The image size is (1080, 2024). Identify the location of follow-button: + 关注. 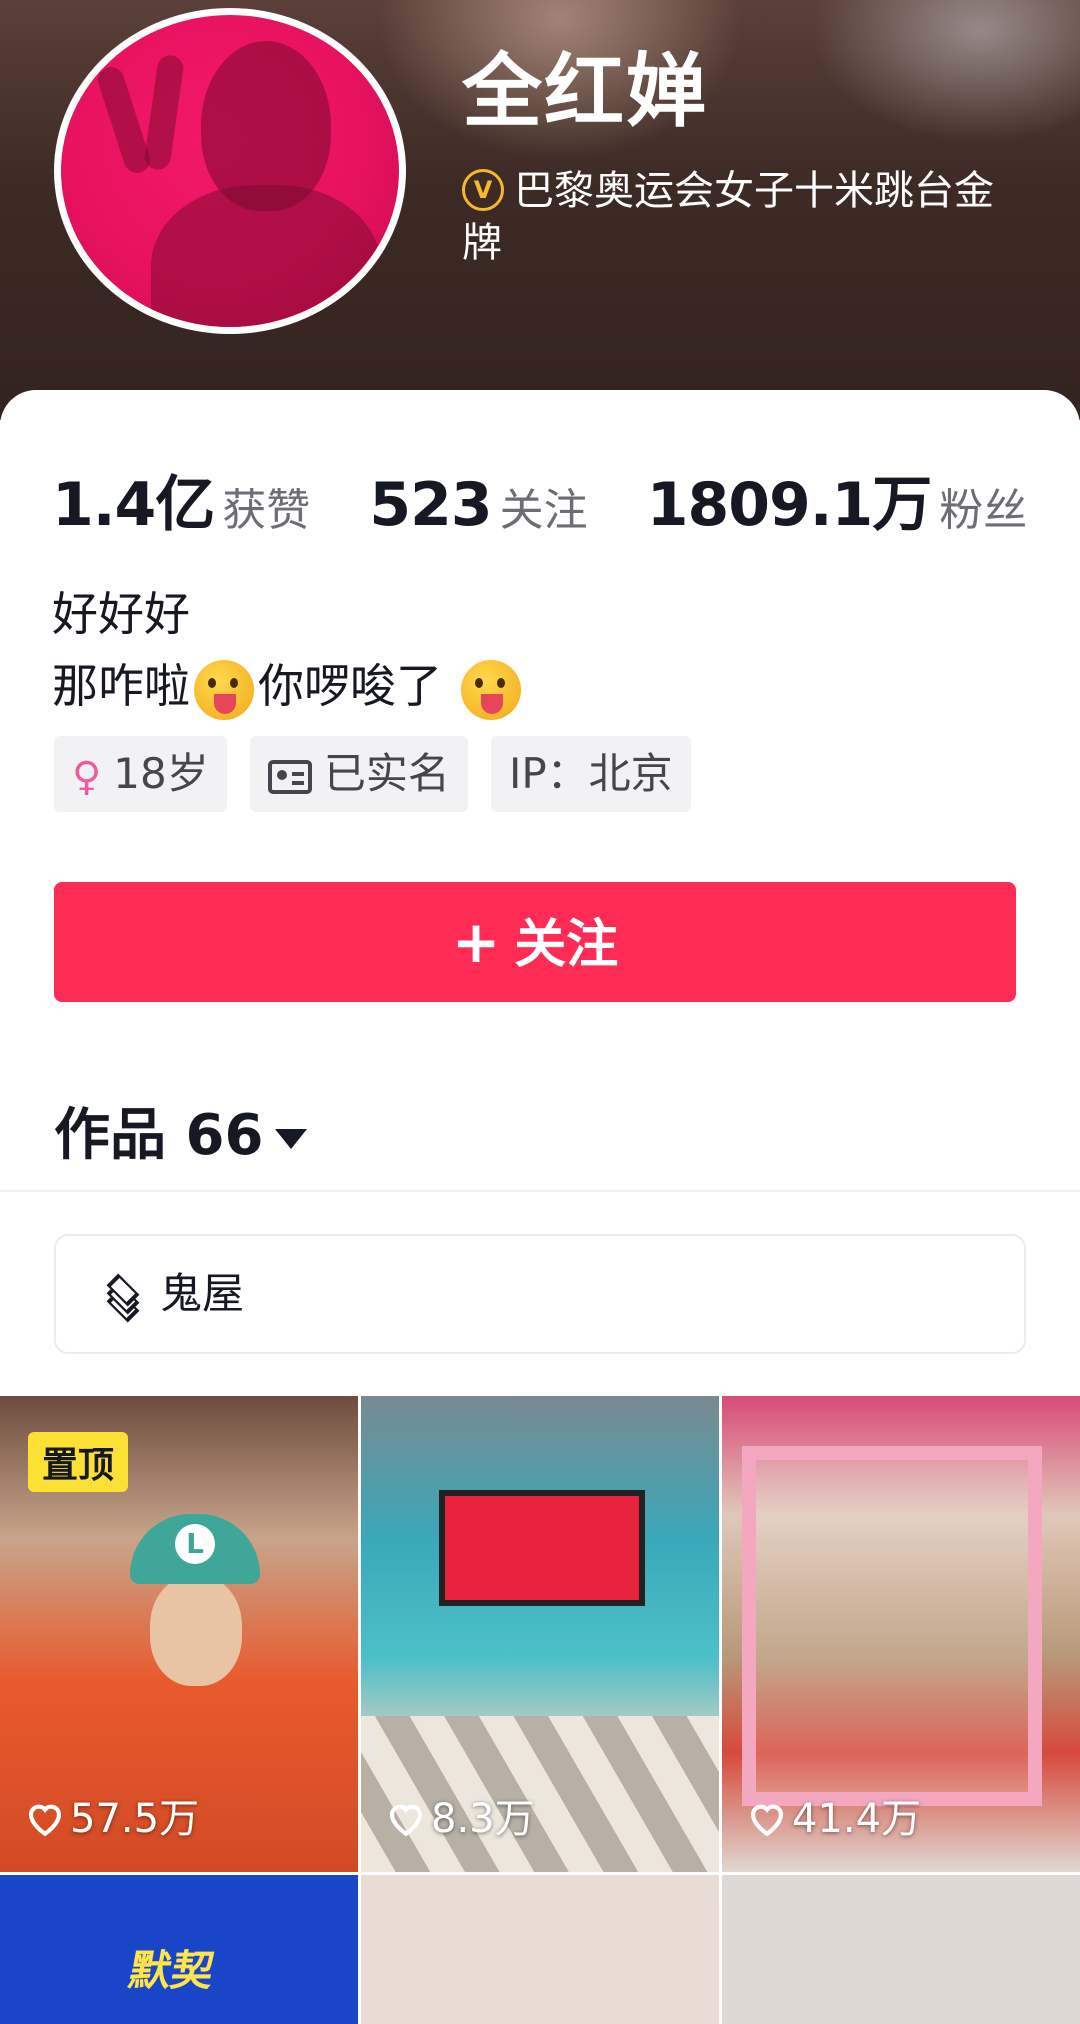
(535, 942).